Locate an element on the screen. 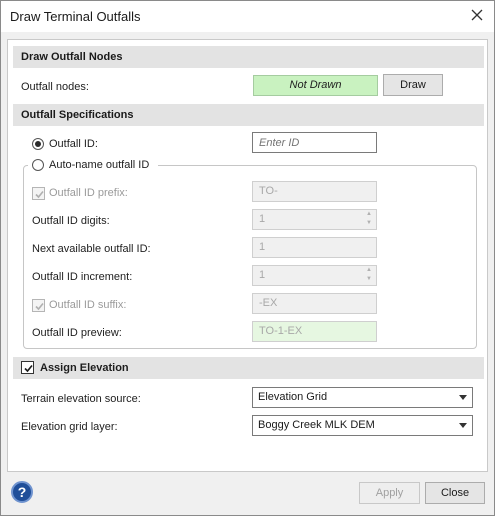 The width and height of the screenshot is (498, 519). close-button: Close is located at coordinates (455, 493).